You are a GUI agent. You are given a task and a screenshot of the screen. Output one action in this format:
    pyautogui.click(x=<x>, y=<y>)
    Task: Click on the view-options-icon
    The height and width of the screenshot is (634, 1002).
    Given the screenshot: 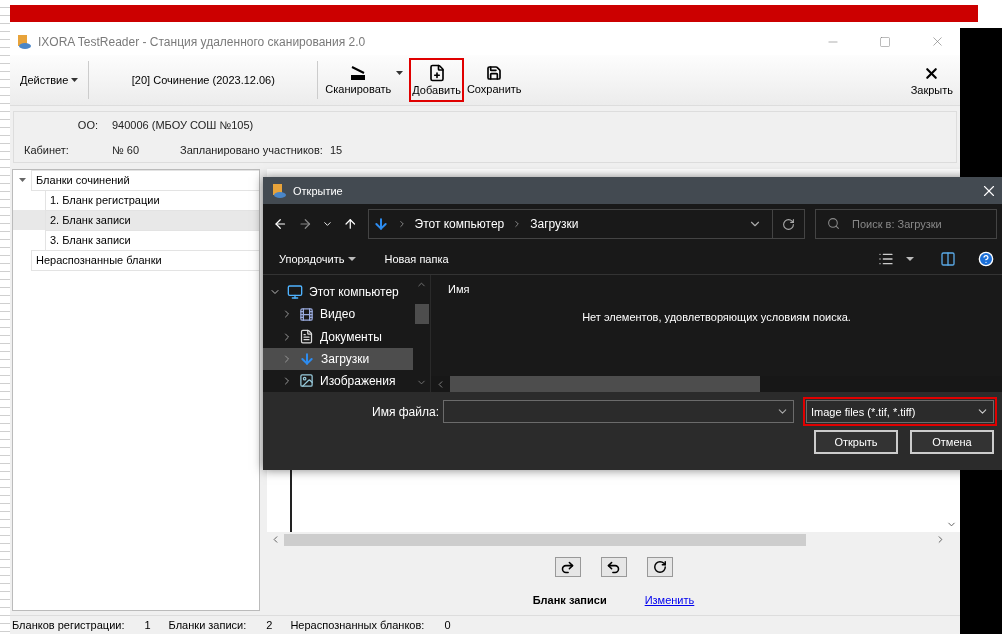 What is the action you would take?
    pyautogui.click(x=886, y=259)
    